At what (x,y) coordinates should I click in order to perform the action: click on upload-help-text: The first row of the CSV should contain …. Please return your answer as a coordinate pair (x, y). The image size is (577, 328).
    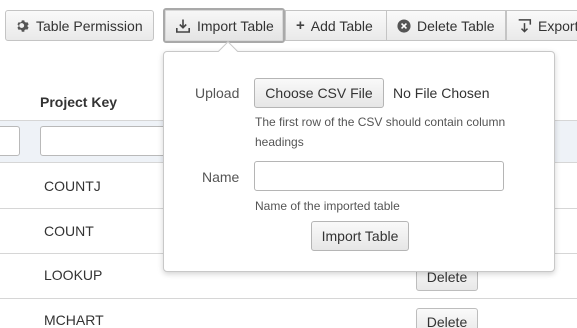
    Looking at the image, I should click on (380, 132).